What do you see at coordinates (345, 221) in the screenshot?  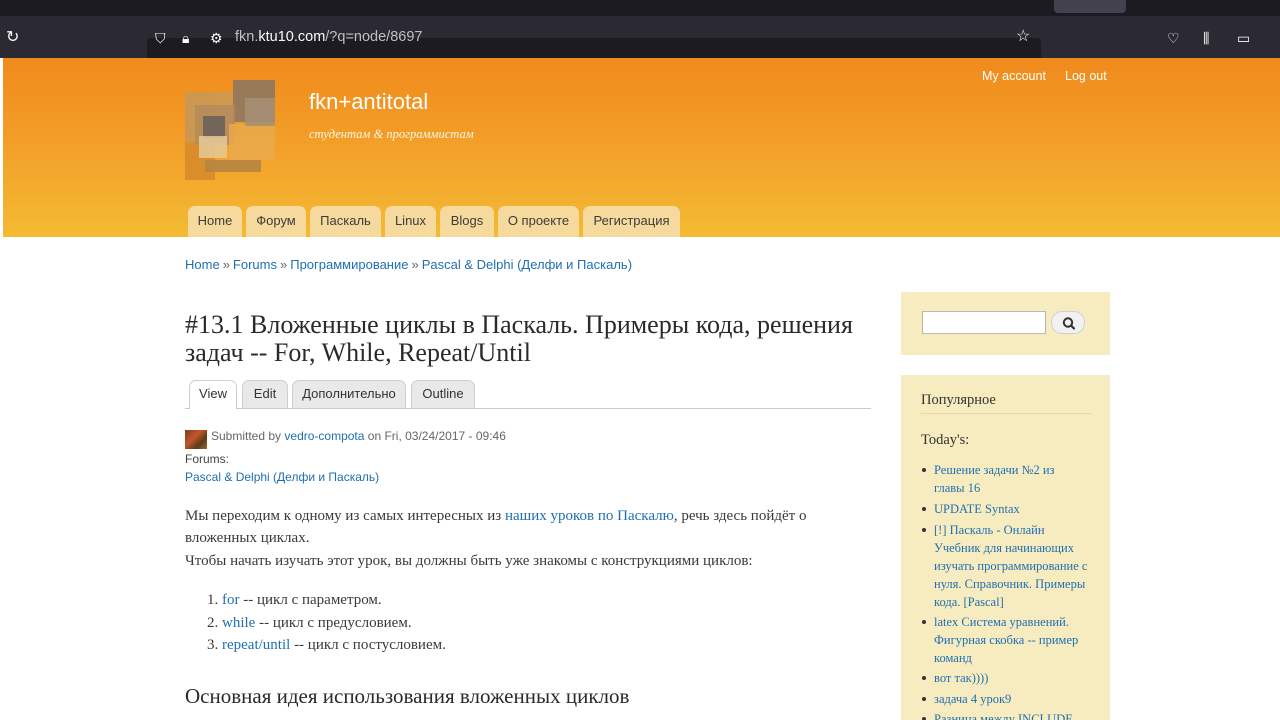 I see `primary-tab-pascal: Паскаль` at bounding box center [345, 221].